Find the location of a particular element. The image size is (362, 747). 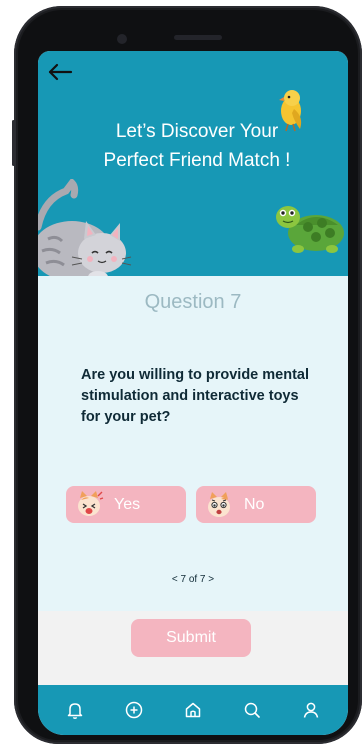

user-icon is located at coordinates (310, 710).